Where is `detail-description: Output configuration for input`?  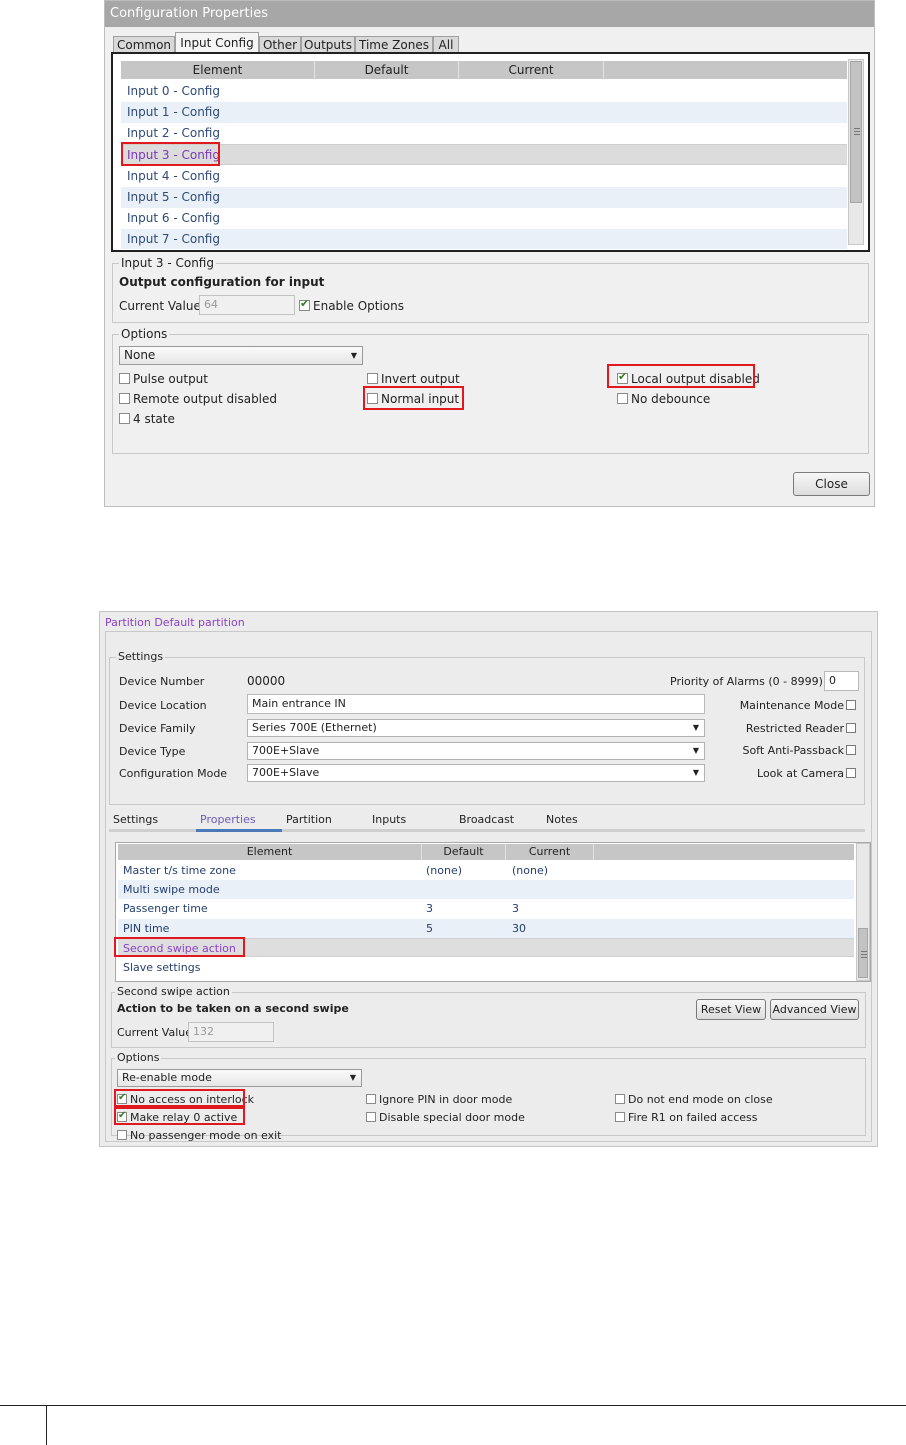 detail-description: Output configuration for input is located at coordinates (222, 282).